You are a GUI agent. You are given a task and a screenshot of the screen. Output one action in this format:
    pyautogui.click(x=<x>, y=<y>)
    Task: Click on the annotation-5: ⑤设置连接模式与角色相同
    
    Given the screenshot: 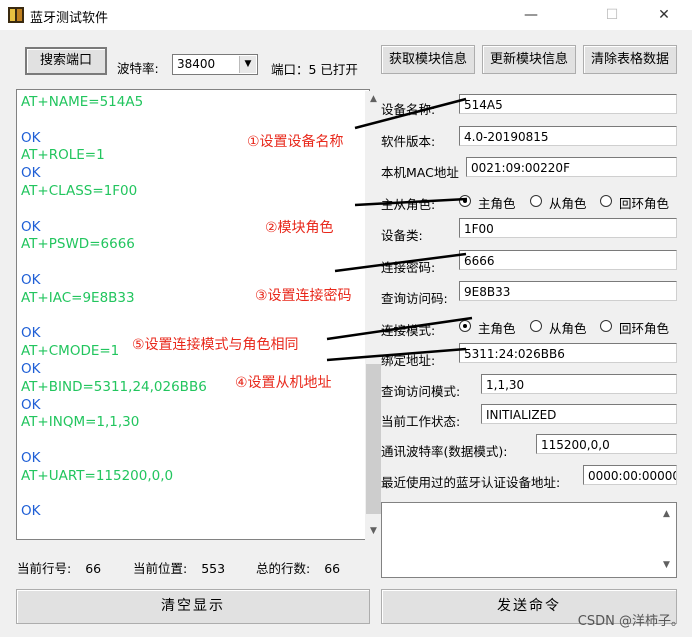 What is the action you would take?
    pyautogui.click(x=215, y=345)
    